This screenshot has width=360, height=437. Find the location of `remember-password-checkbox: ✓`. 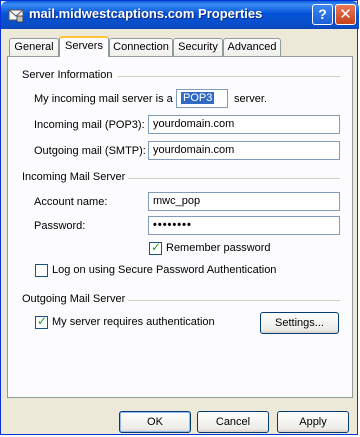

remember-password-checkbox: ✓ is located at coordinates (155, 247).